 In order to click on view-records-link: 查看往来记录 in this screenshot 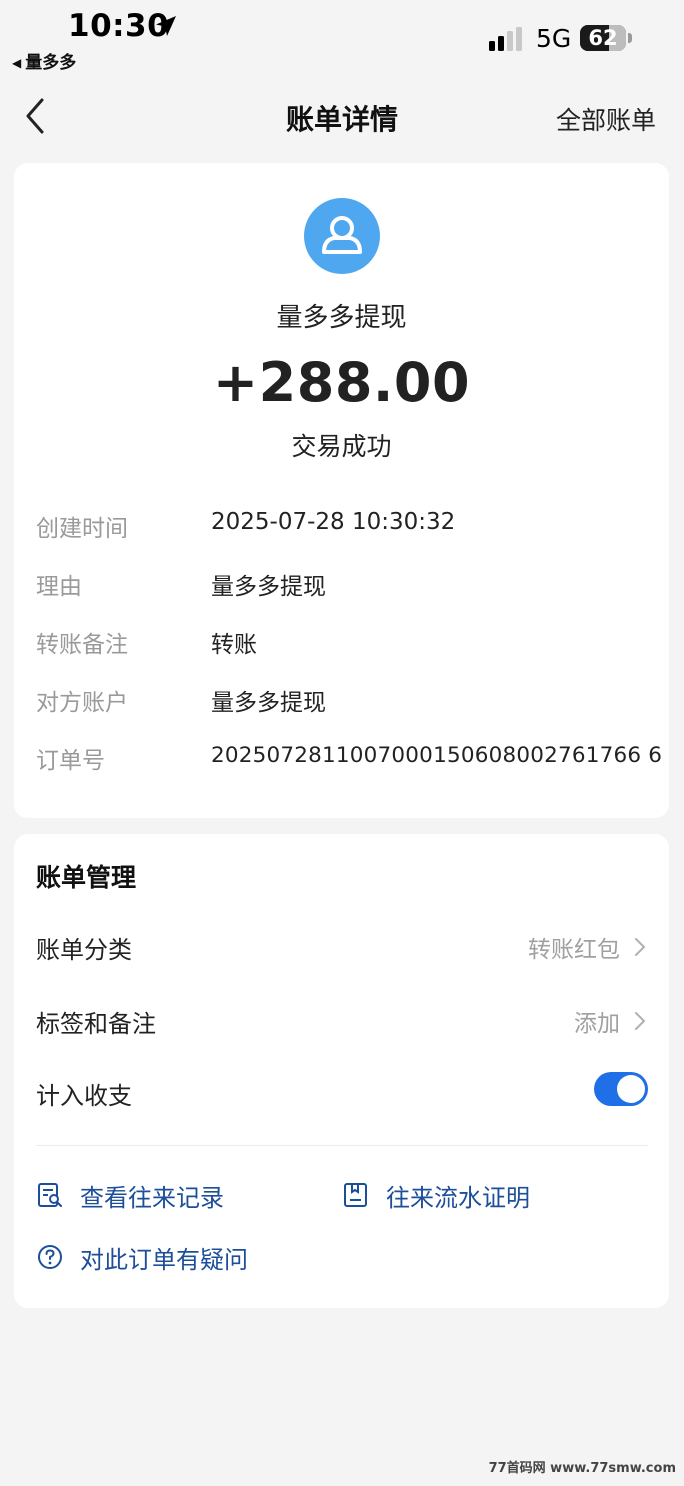, I will do `click(146, 1195)`.